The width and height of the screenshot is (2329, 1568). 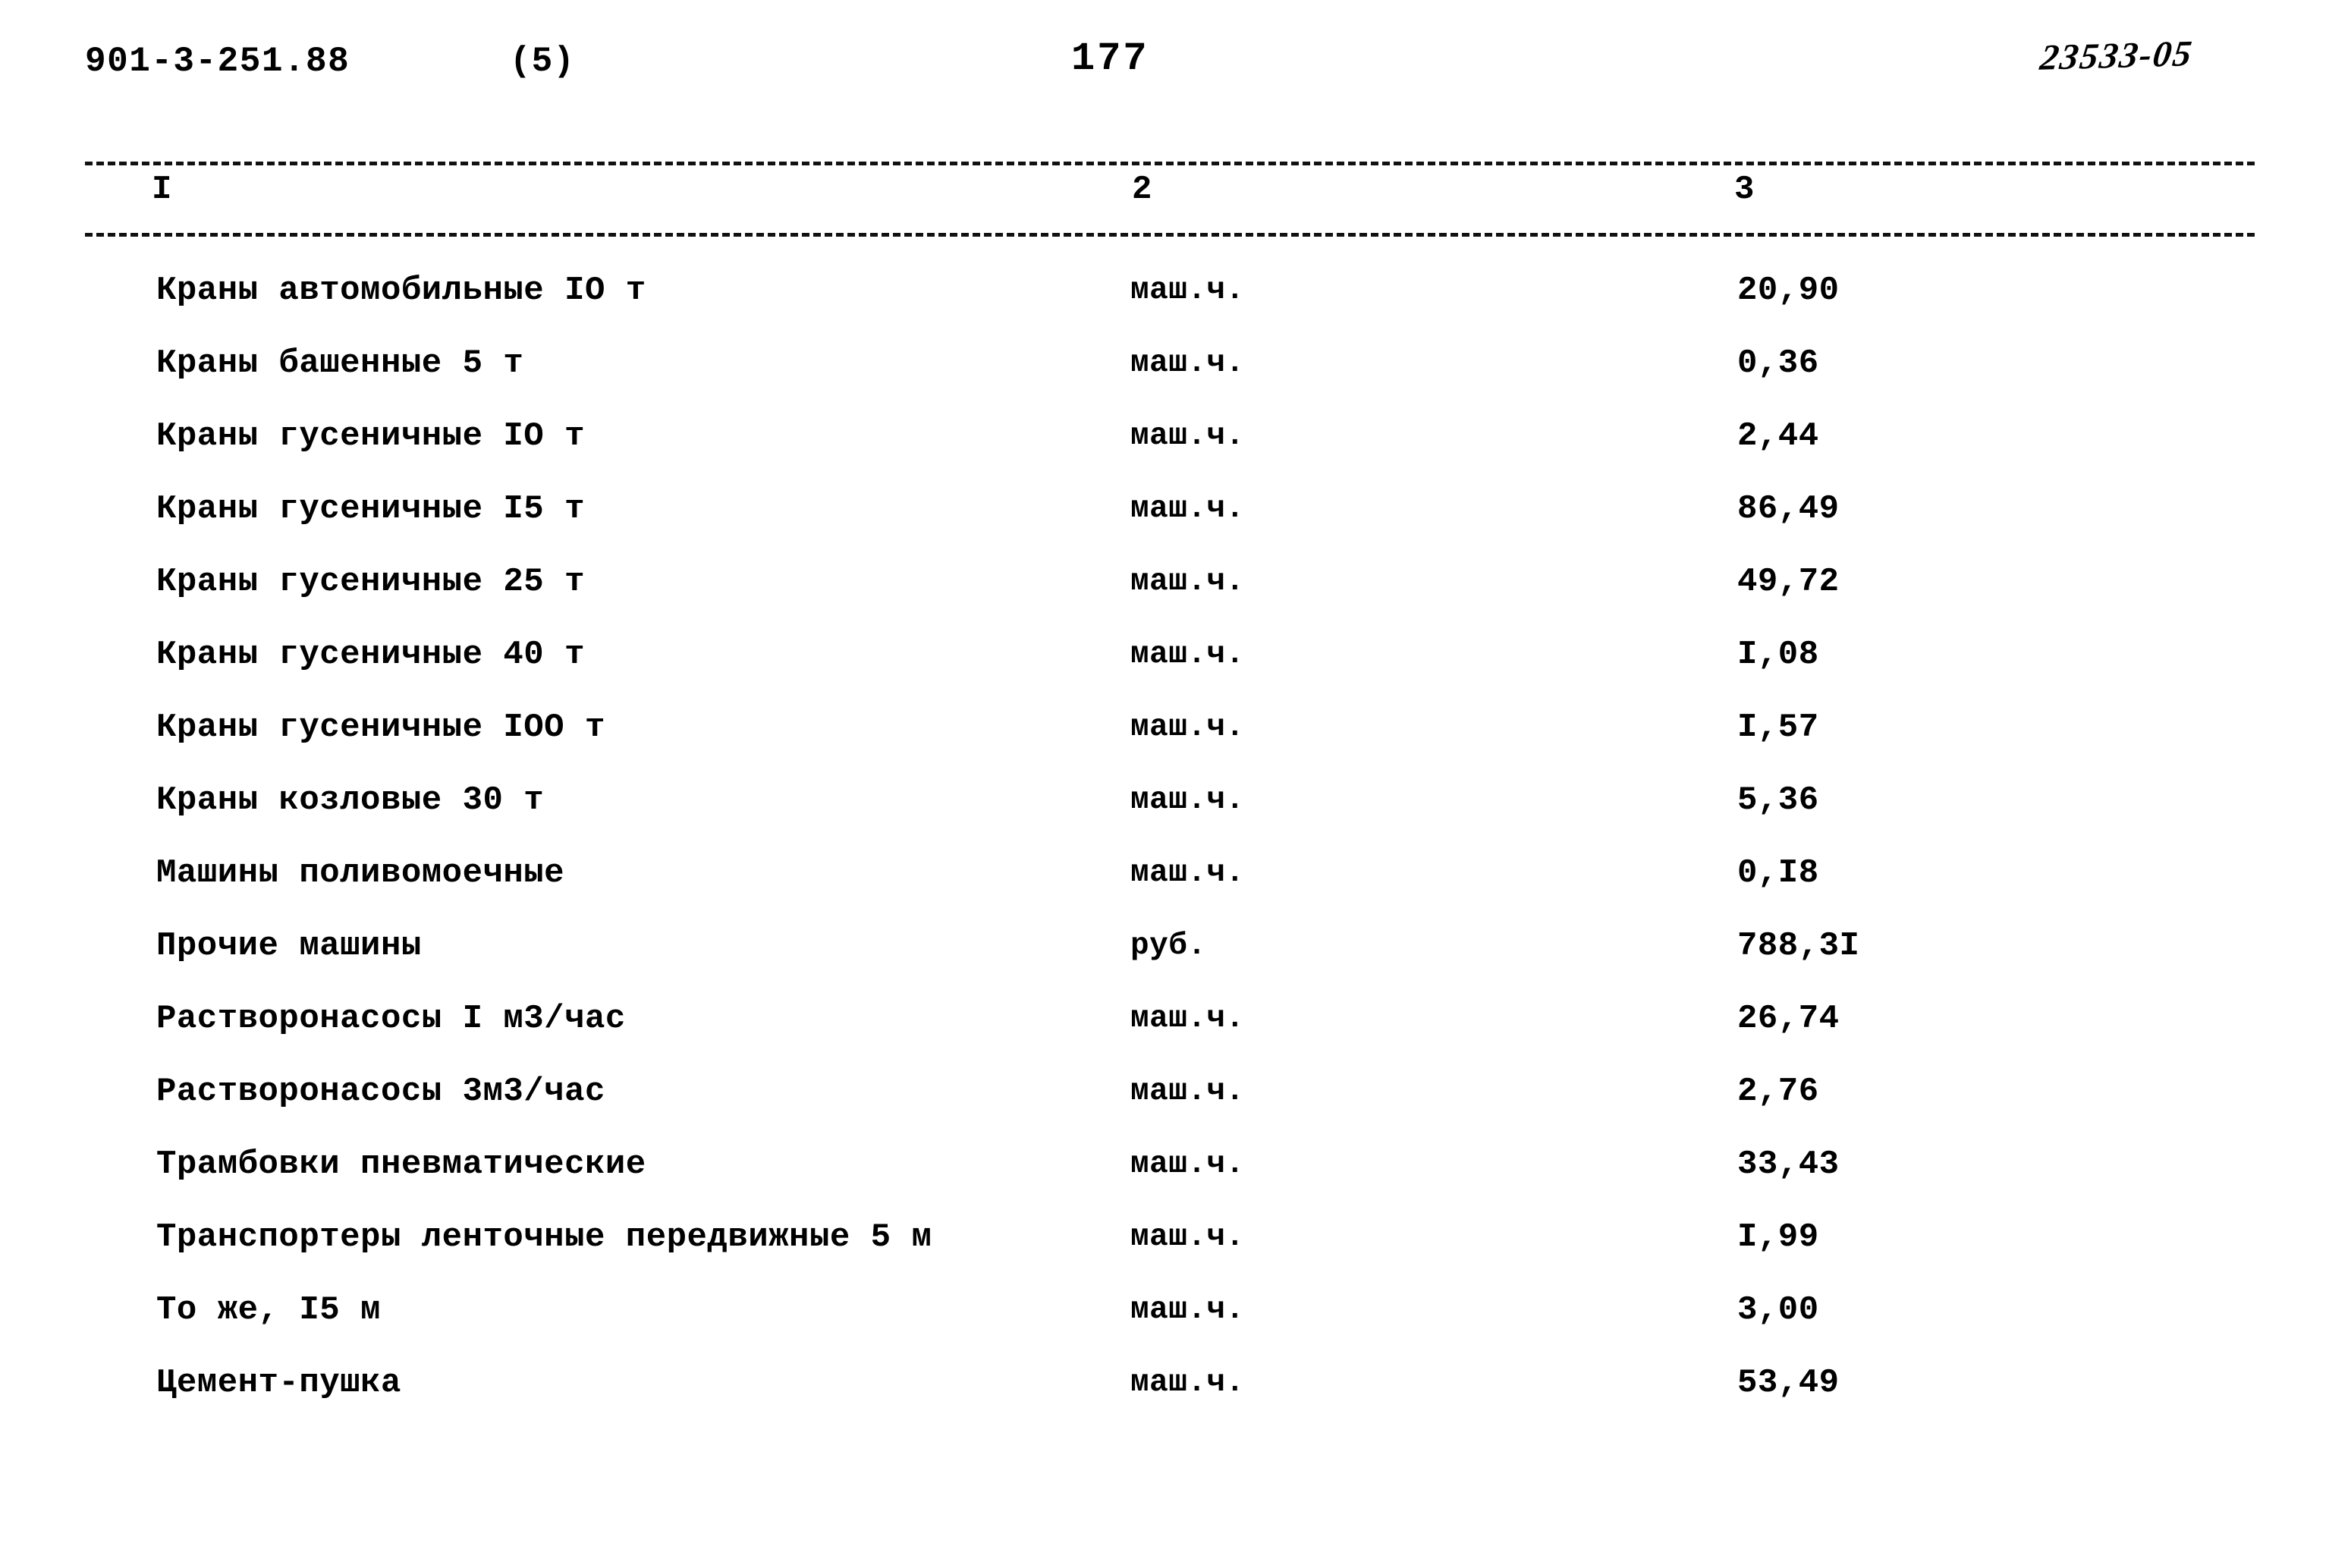 What do you see at coordinates (1778, 655) in the screenshot?
I see `machine-value: I,08` at bounding box center [1778, 655].